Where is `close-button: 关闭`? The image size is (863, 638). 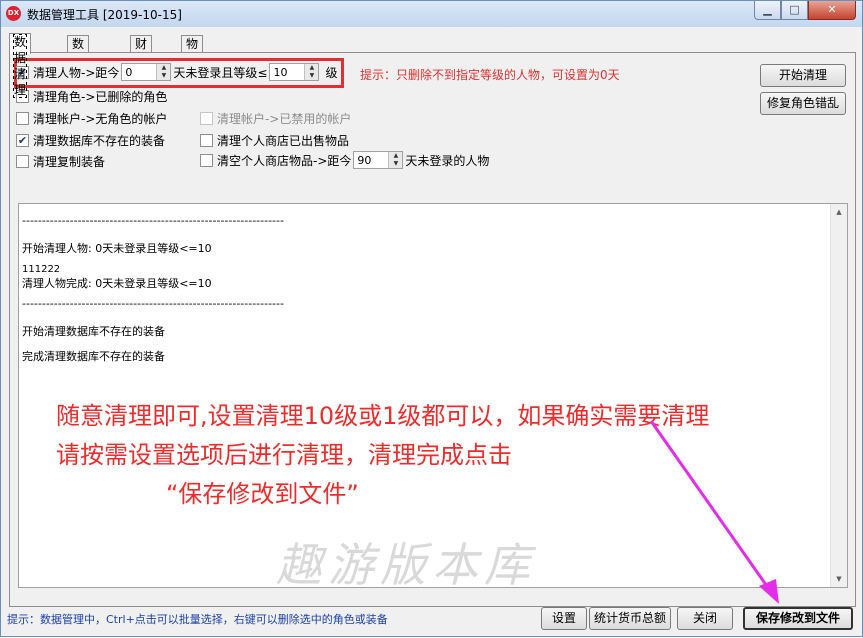
close-button: 关闭 is located at coordinates (705, 618).